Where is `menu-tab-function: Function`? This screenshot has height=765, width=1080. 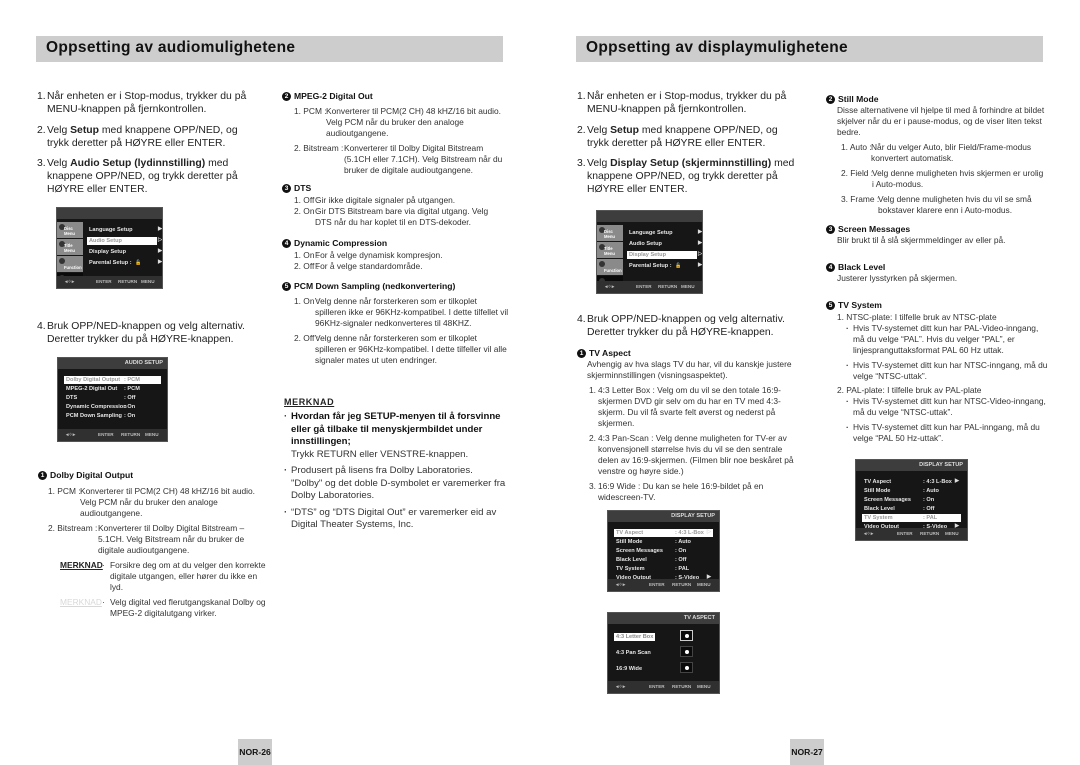 menu-tab-function: Function is located at coordinates (610, 267).